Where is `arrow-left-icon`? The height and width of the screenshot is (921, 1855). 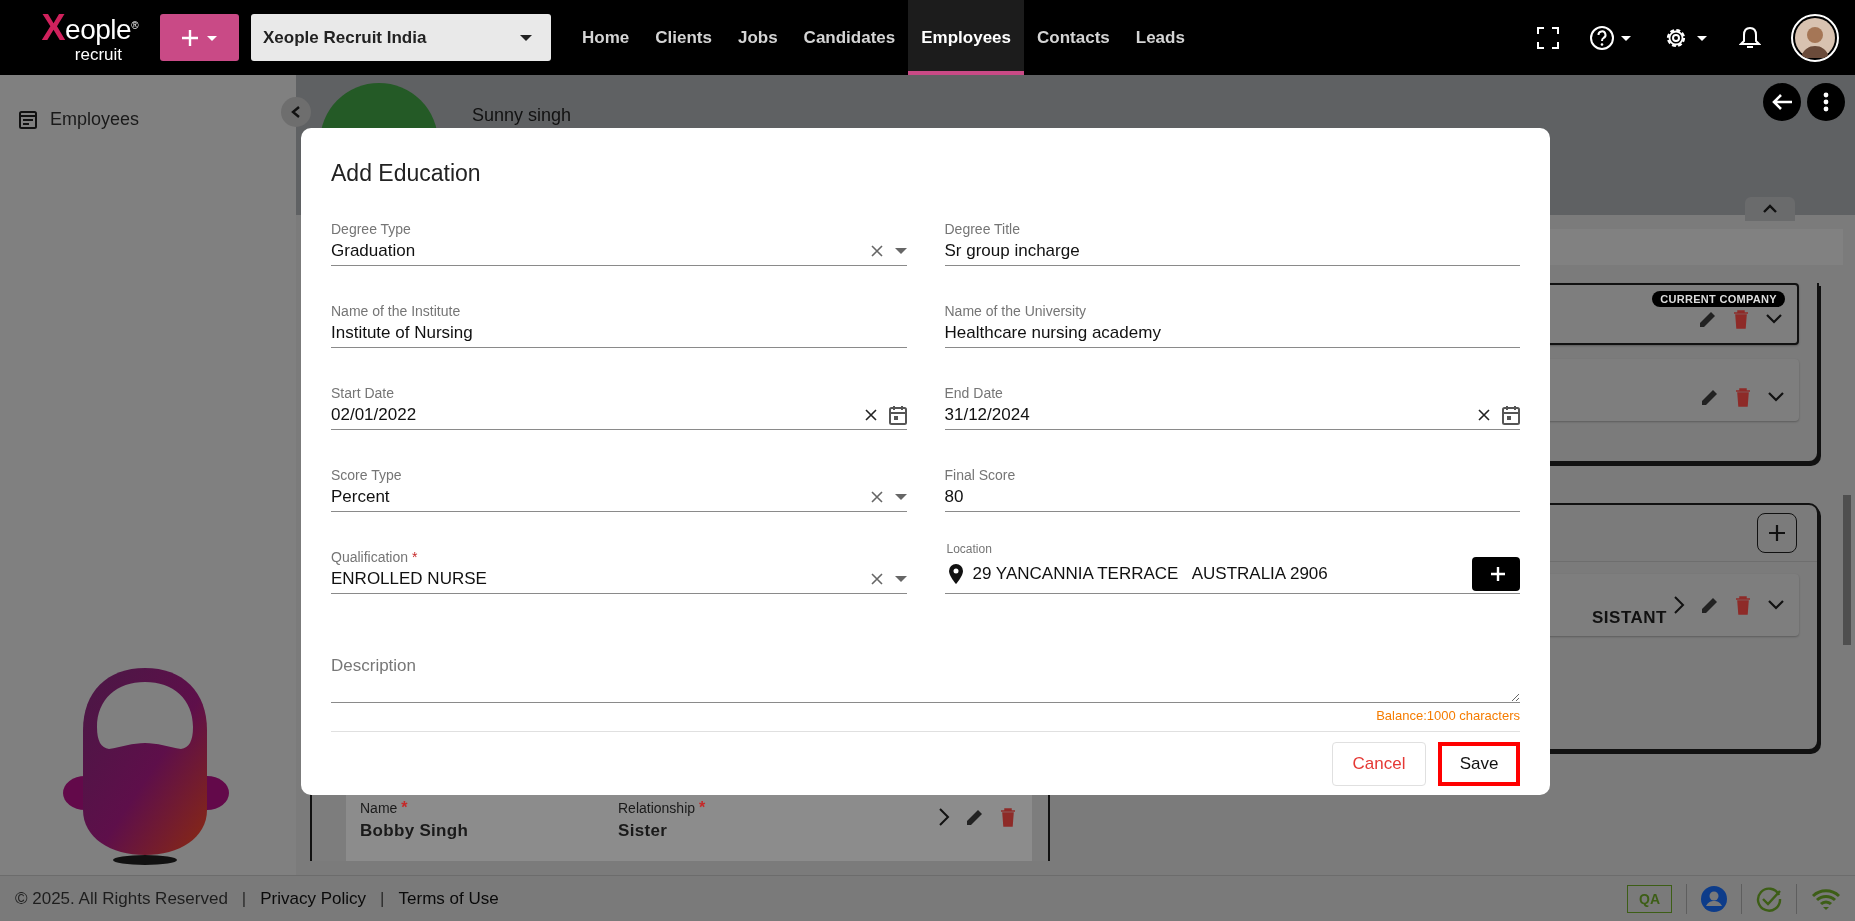 arrow-left-icon is located at coordinates (1782, 102).